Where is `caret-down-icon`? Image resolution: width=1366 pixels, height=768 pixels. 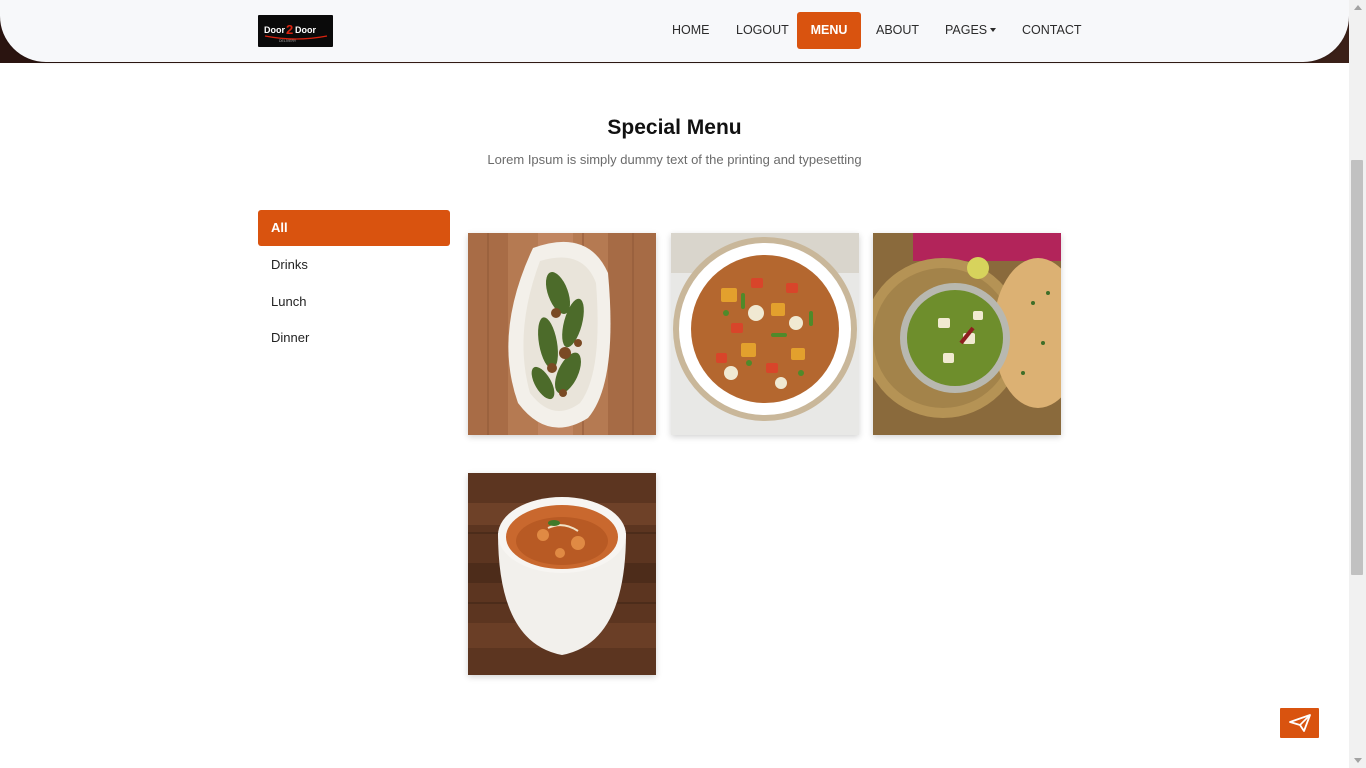 caret-down-icon is located at coordinates (993, 29).